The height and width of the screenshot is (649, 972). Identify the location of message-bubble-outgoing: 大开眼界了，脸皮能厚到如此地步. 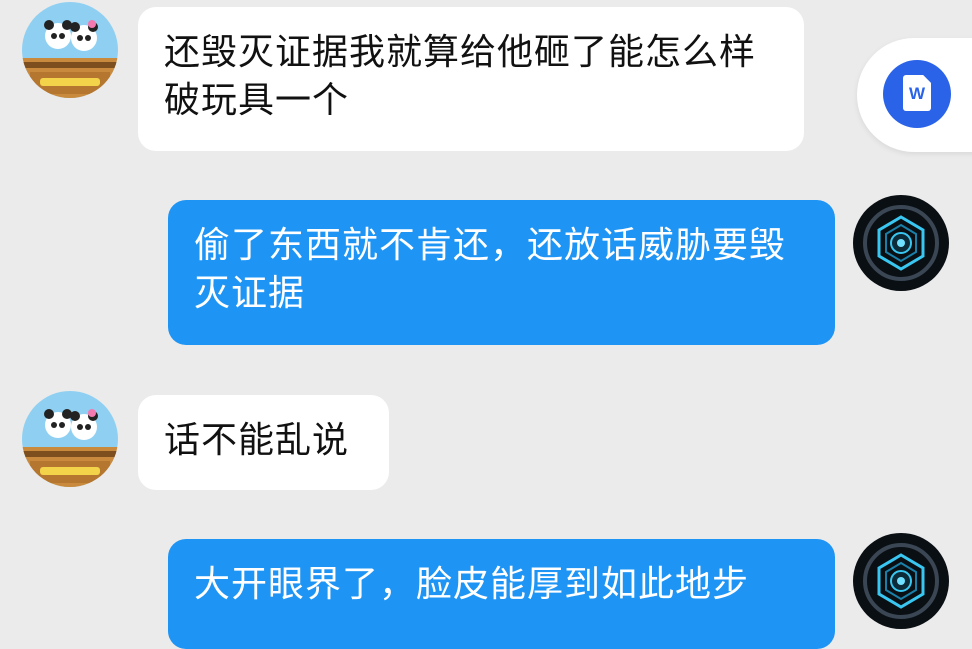
(501, 594).